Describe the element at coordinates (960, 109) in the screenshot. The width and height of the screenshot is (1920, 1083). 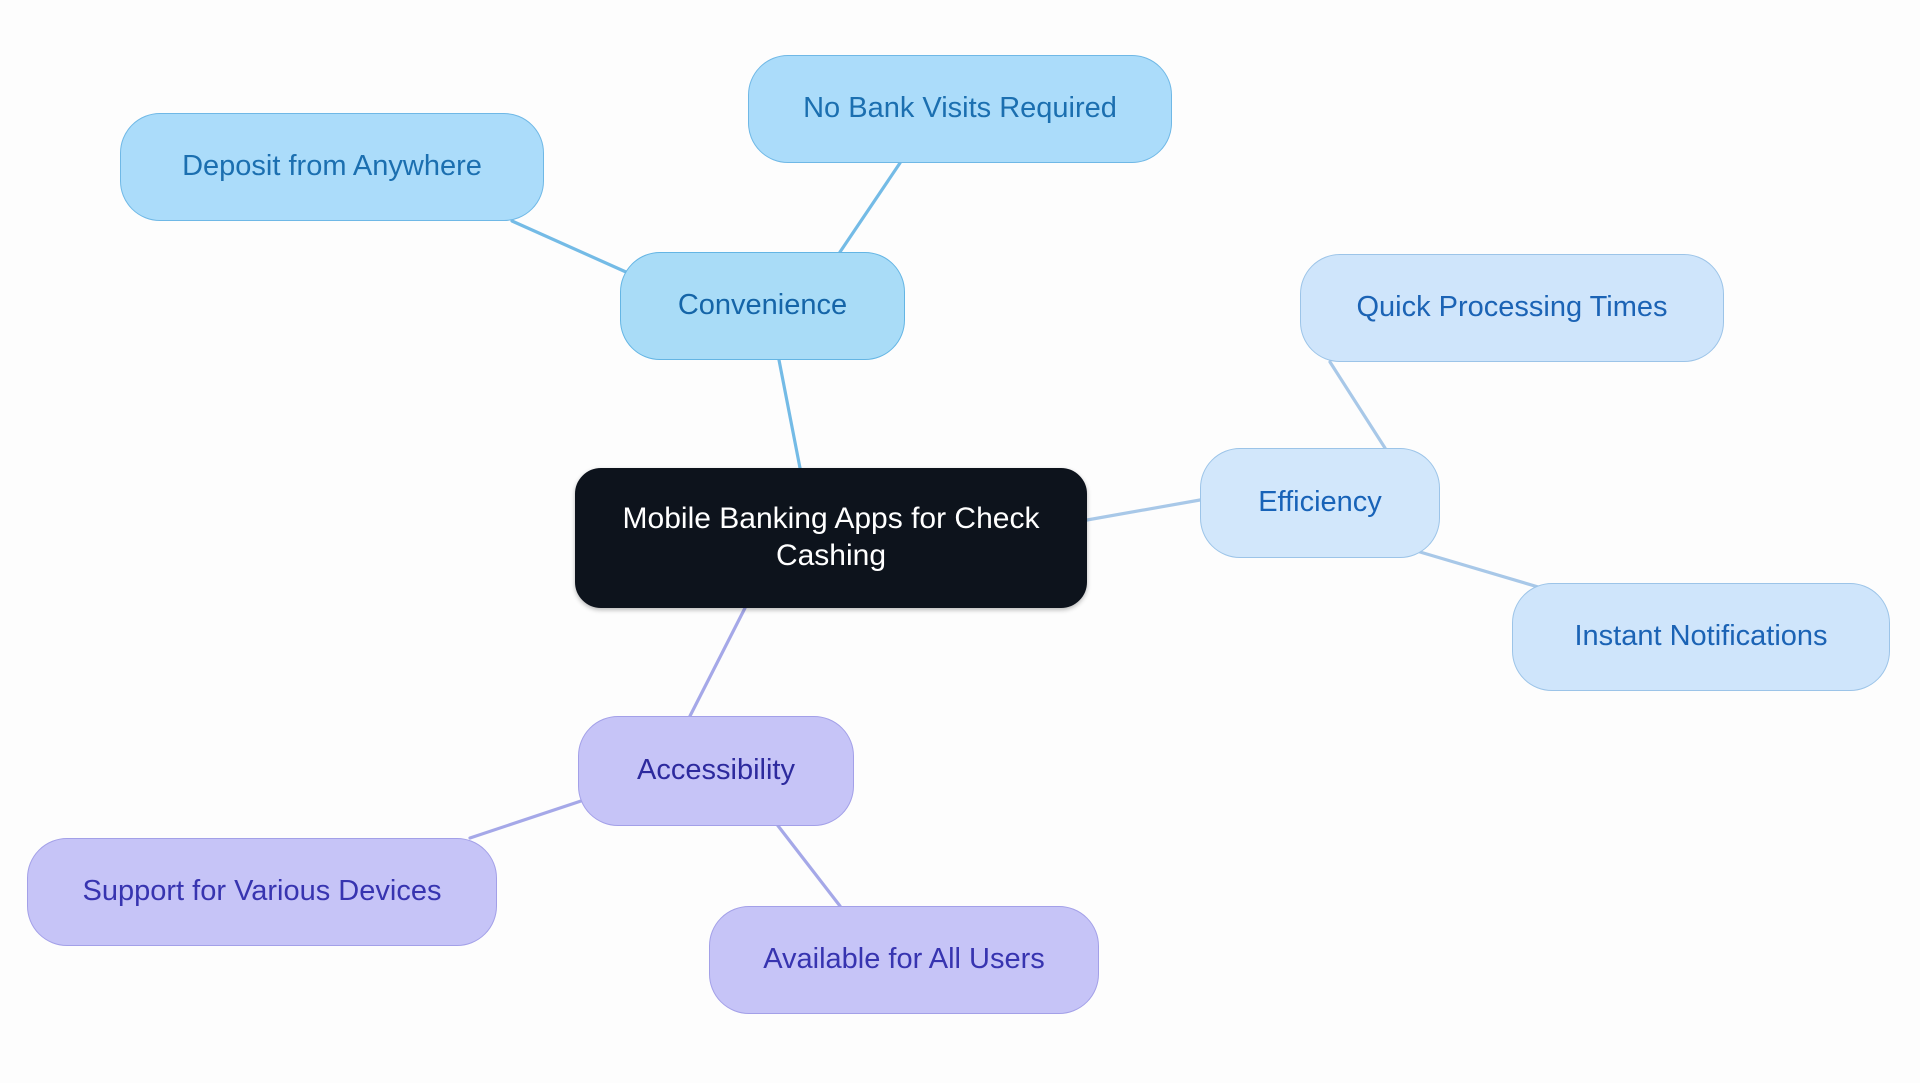
I see `leaf-node-no-bank-visits-required: No Bank Visits Required` at that location.